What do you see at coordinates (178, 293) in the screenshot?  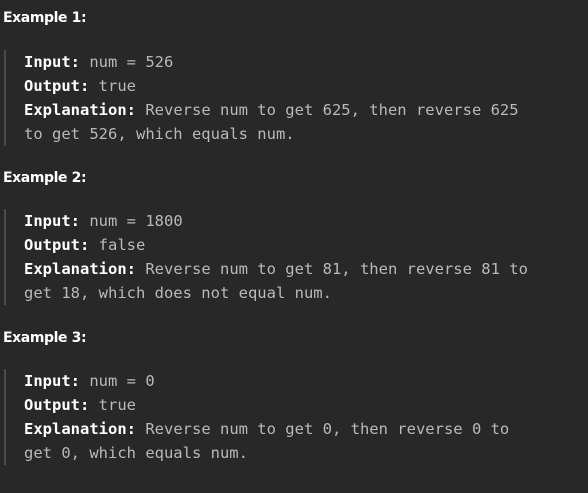 I see `explanation-text-line2: get 18, which does not equal num.` at bounding box center [178, 293].